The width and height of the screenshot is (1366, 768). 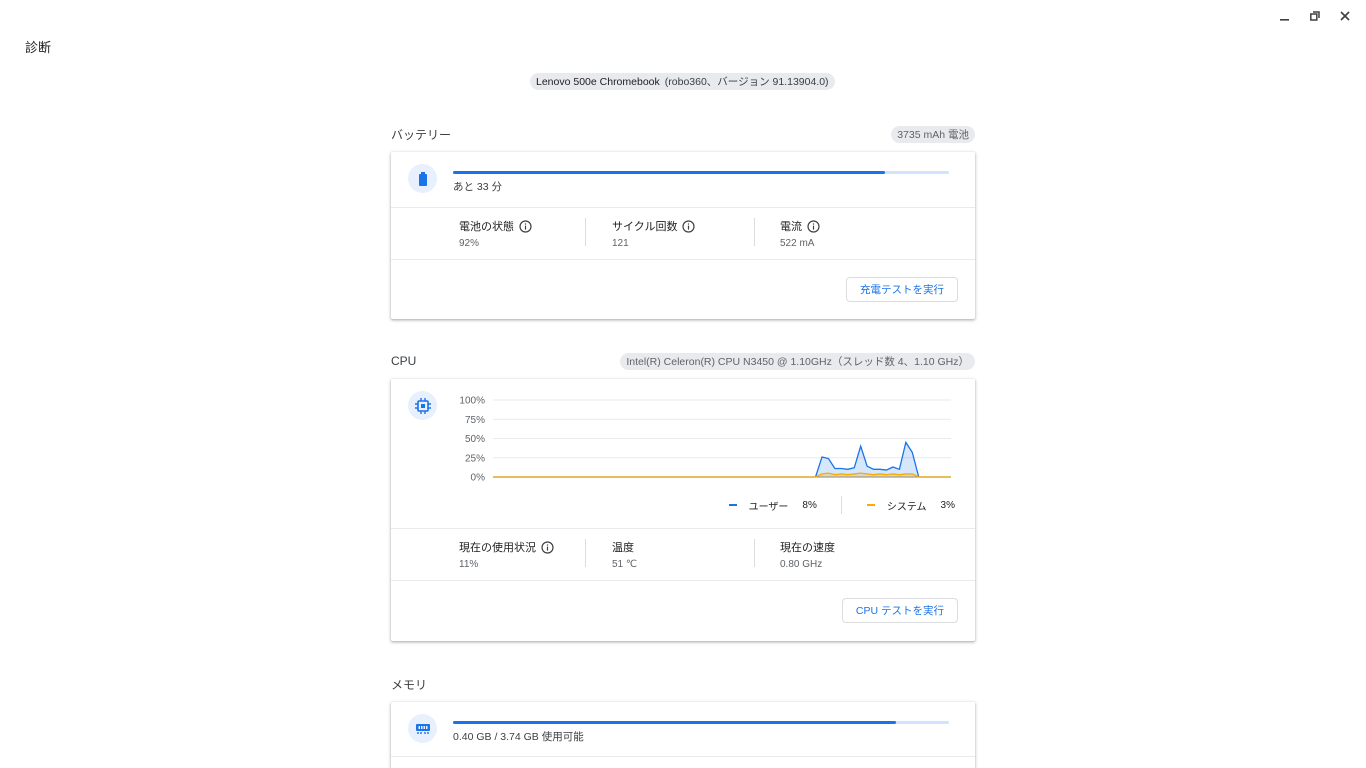 I want to click on battery-stats-row: 電池の状態 92% サイクル回数 121 電流 522 mA, so click(x=683, y=234).